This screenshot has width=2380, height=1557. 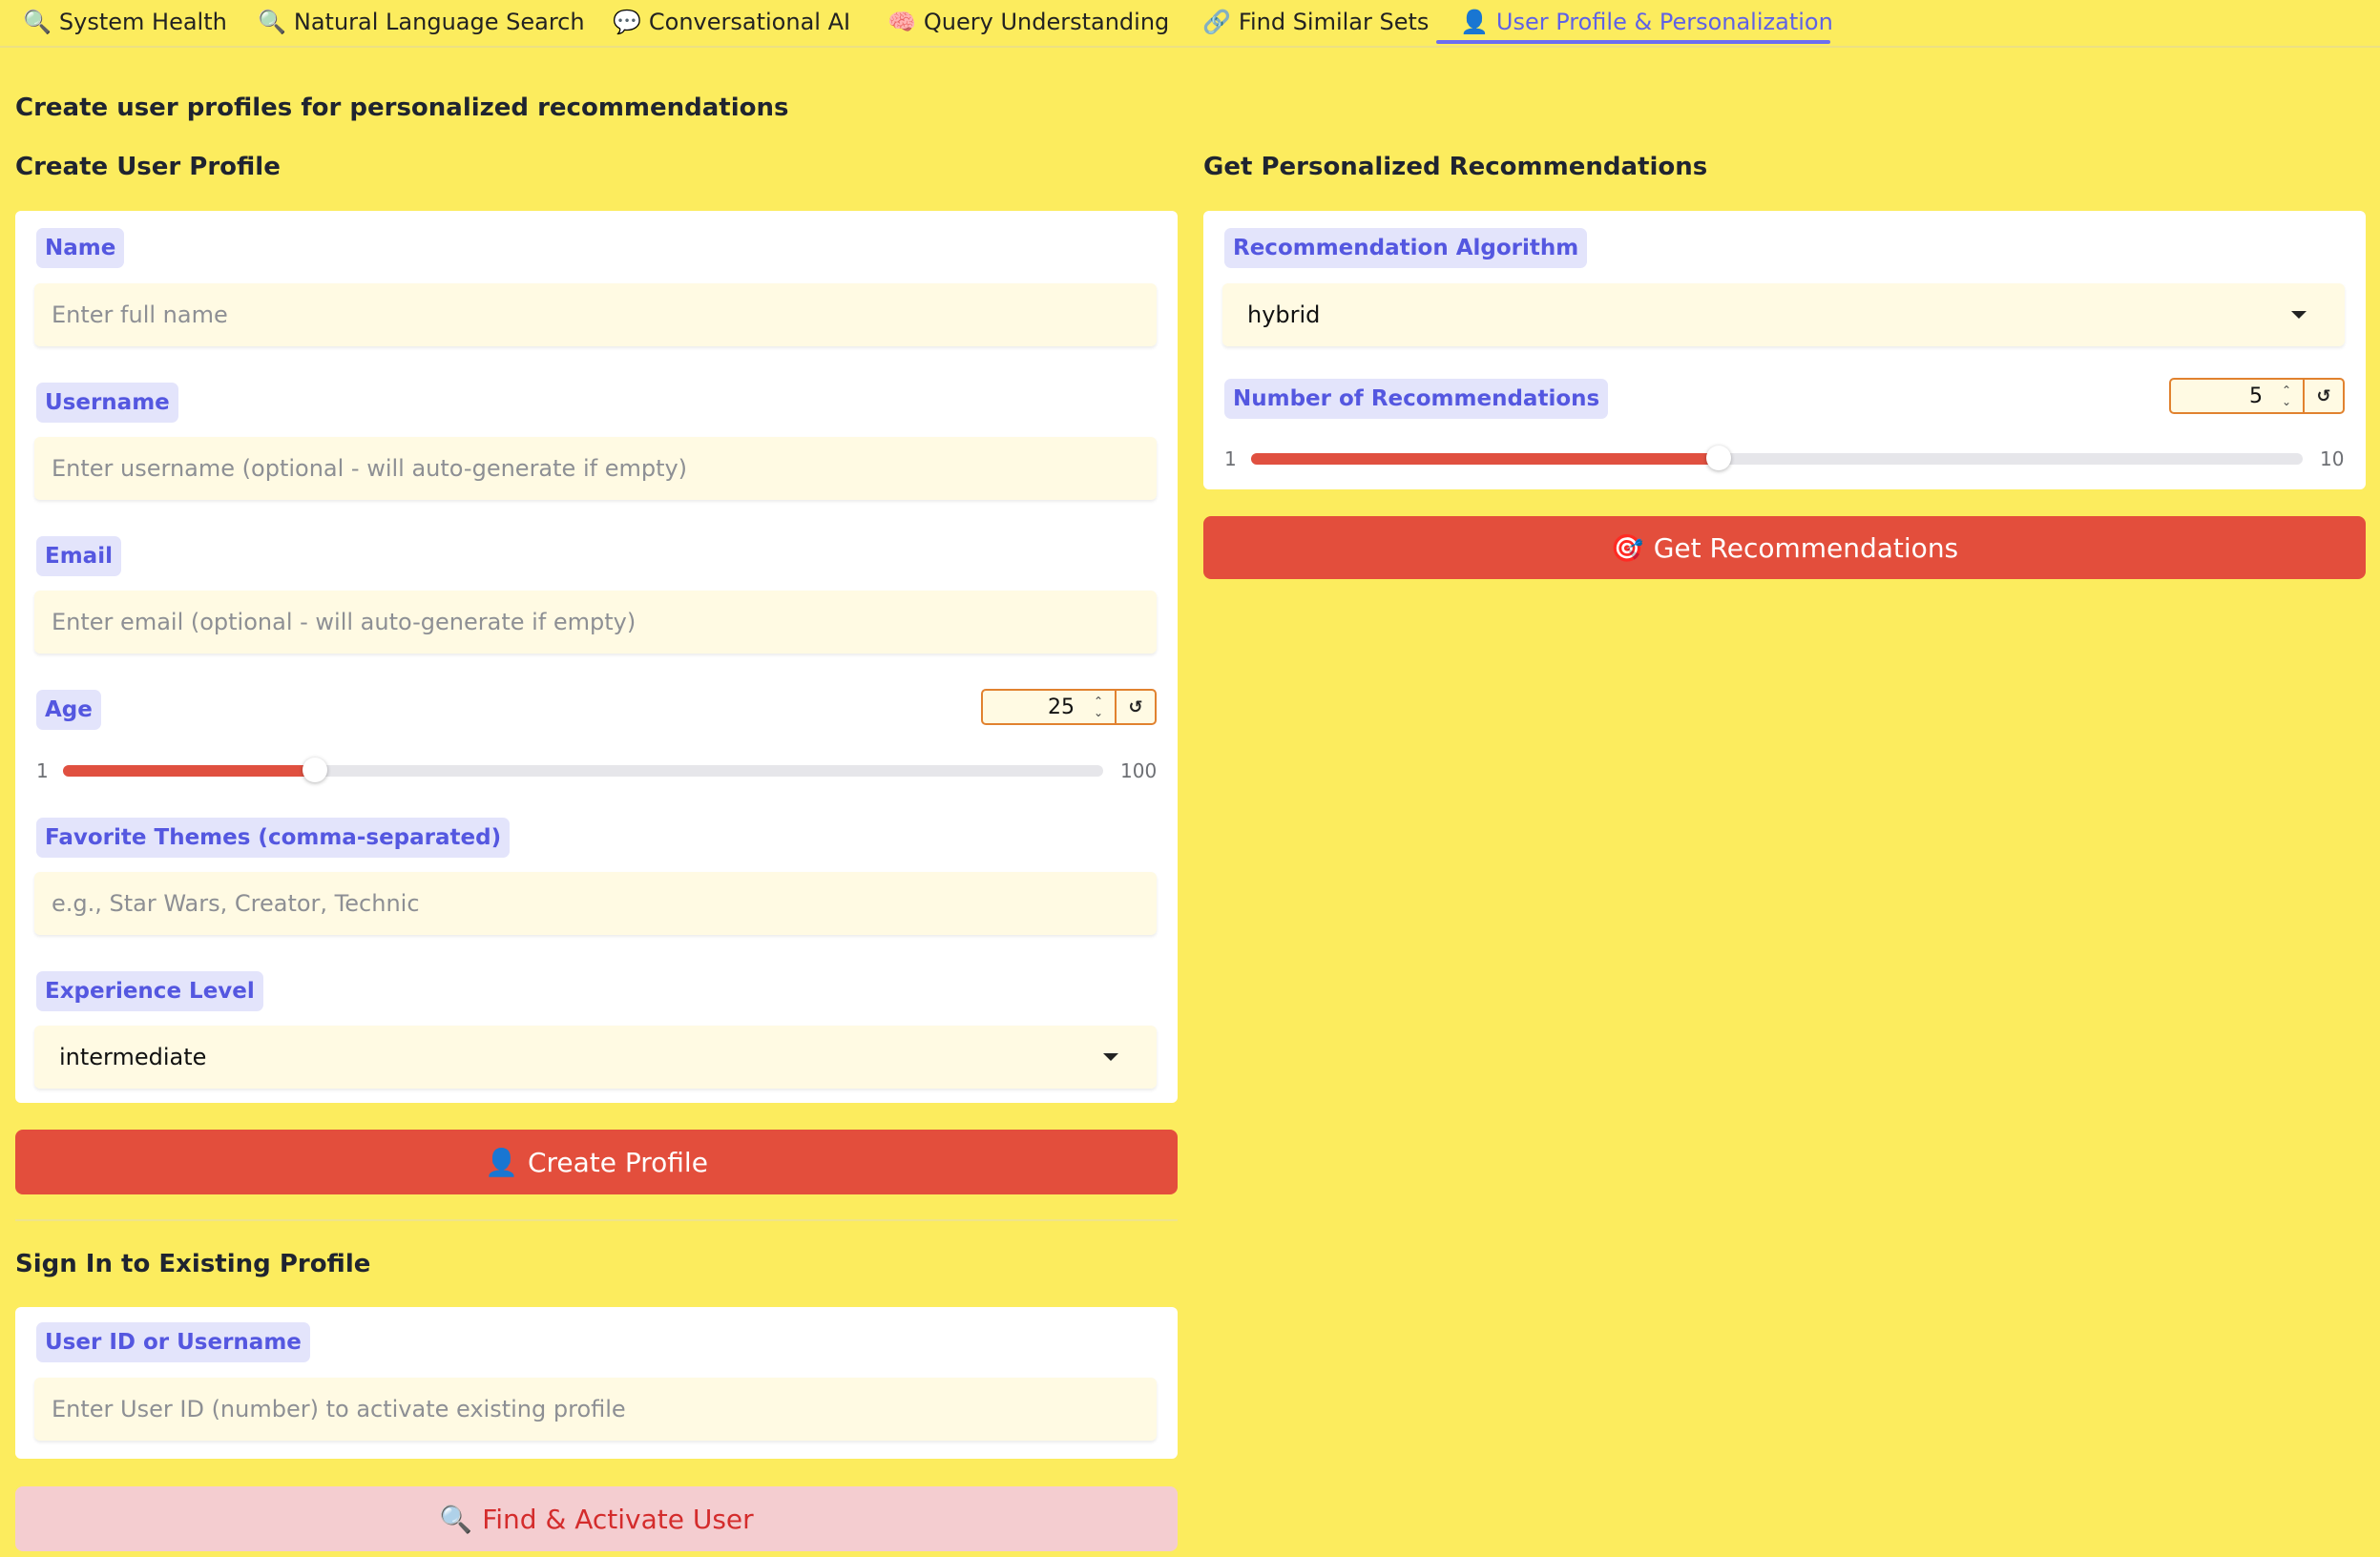 I want to click on username-field, so click(x=596, y=469).